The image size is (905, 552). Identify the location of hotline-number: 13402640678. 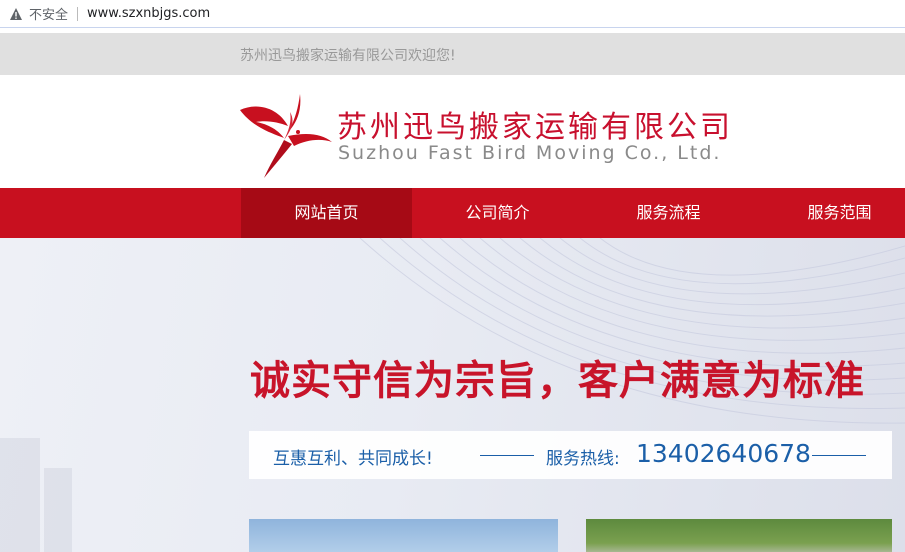
(723, 453).